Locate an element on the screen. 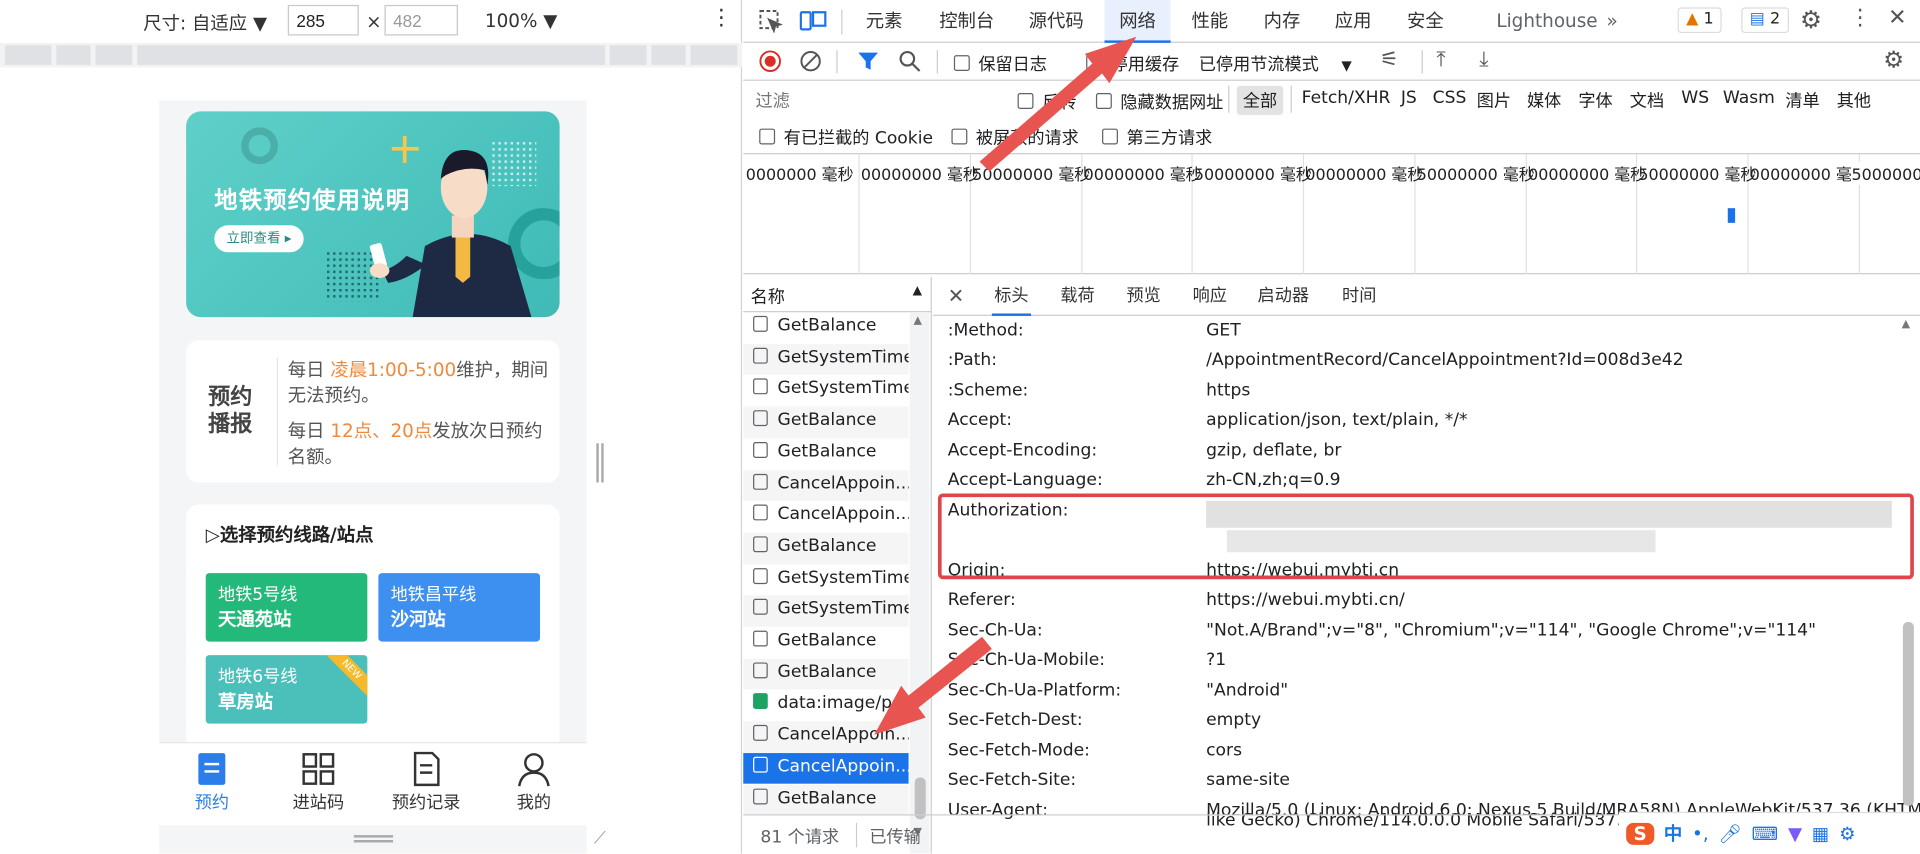  ime-settings-icon: ⚙ is located at coordinates (1847, 833).